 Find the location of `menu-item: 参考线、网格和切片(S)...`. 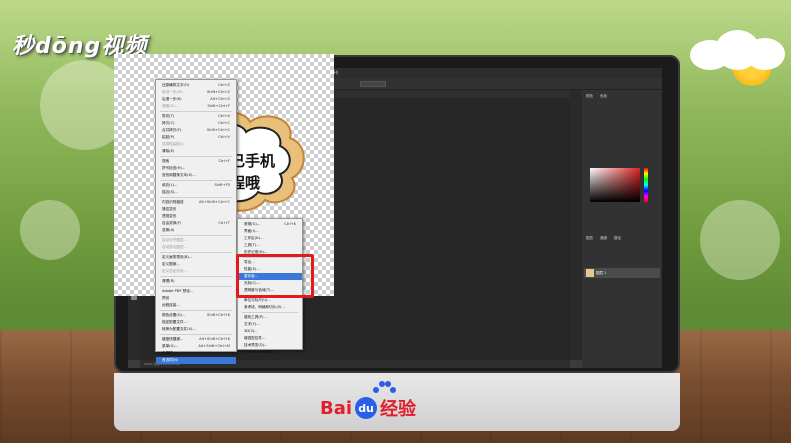

menu-item: 参考线、网格和切片(S)... is located at coordinates (270, 307).